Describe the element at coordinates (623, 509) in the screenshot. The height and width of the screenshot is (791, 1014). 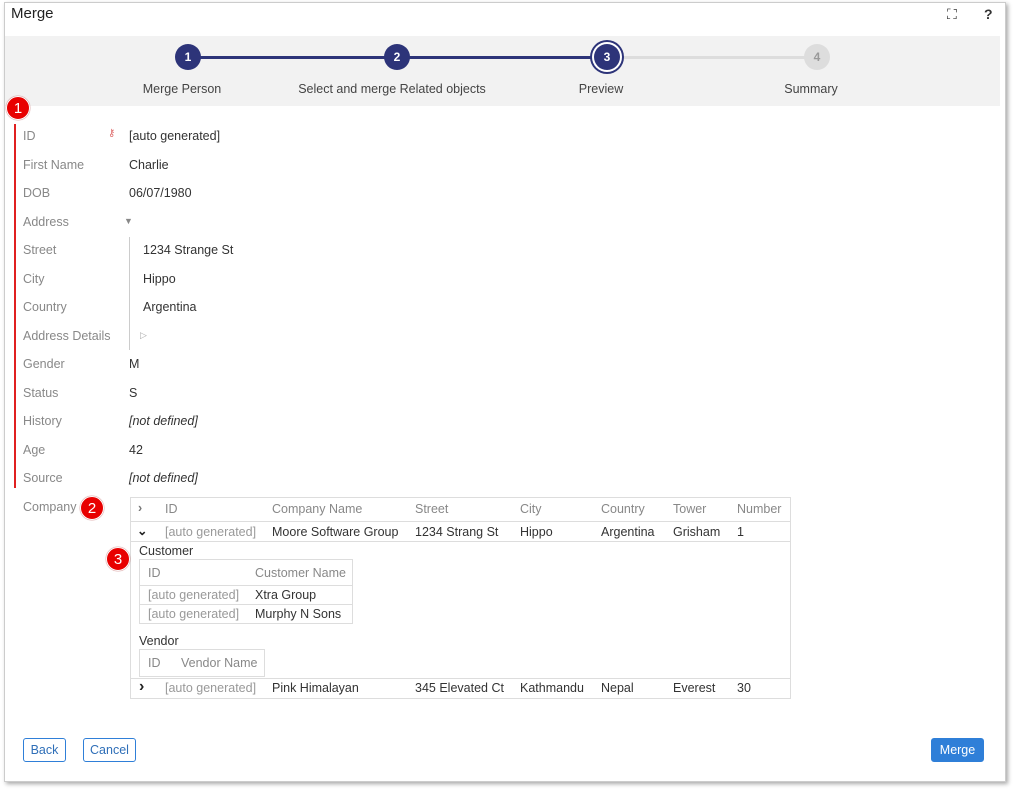
I see `col-country: Country` at that location.